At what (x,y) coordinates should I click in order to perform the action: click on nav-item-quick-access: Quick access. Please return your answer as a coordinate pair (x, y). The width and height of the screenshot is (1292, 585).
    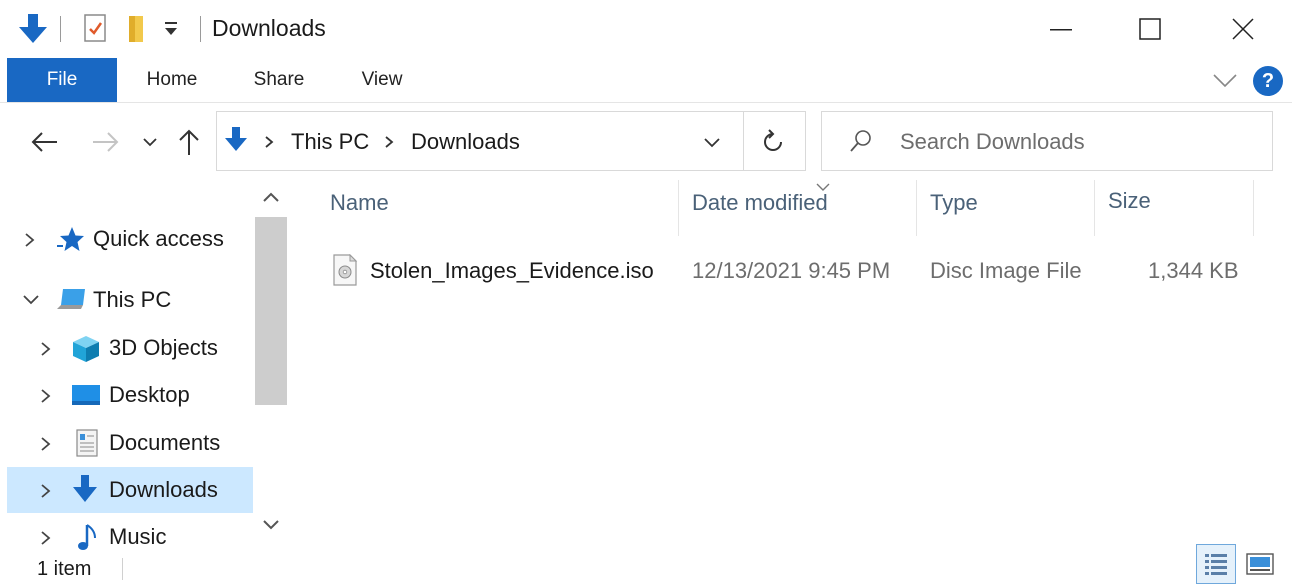
    Looking at the image, I should click on (130, 239).